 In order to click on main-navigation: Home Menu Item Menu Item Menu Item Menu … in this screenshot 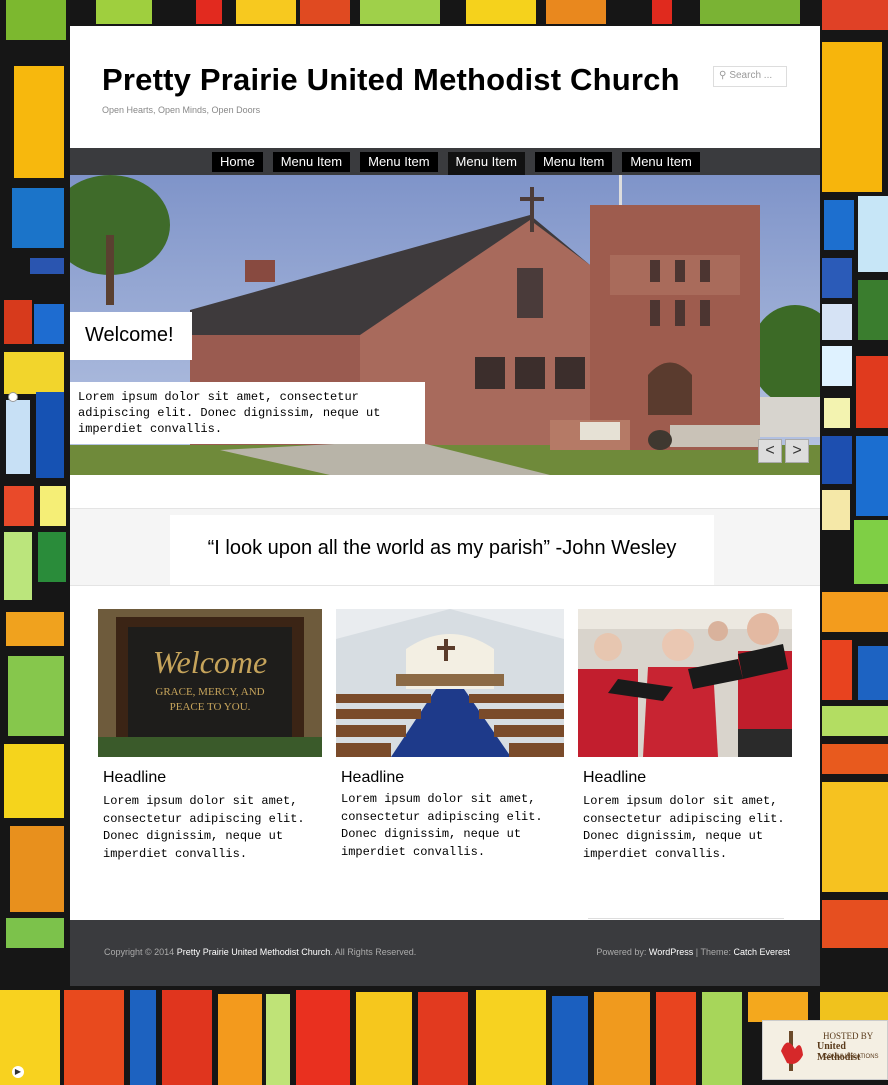, I will do `click(445, 161)`.